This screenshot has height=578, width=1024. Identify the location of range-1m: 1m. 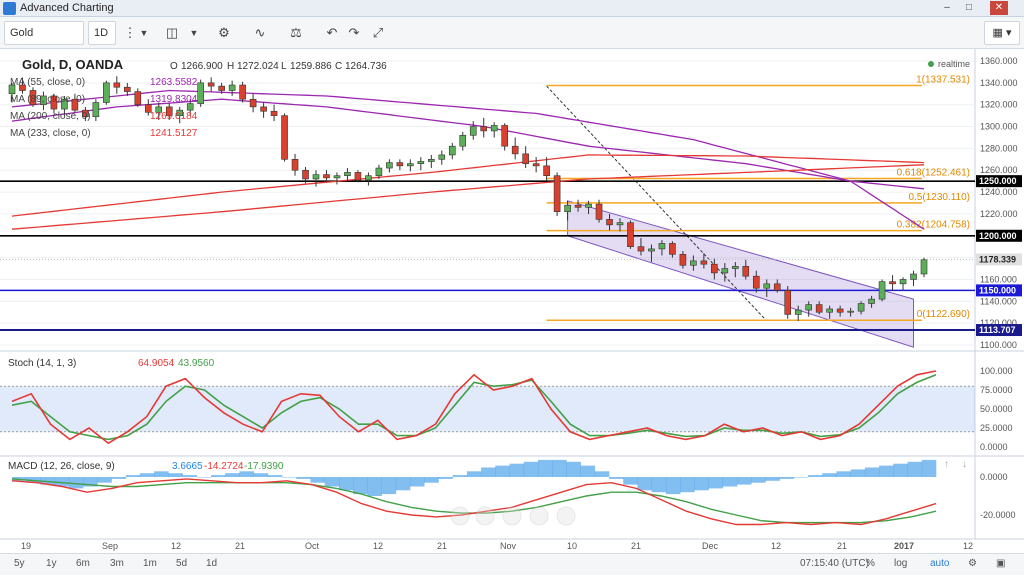
(150, 563).